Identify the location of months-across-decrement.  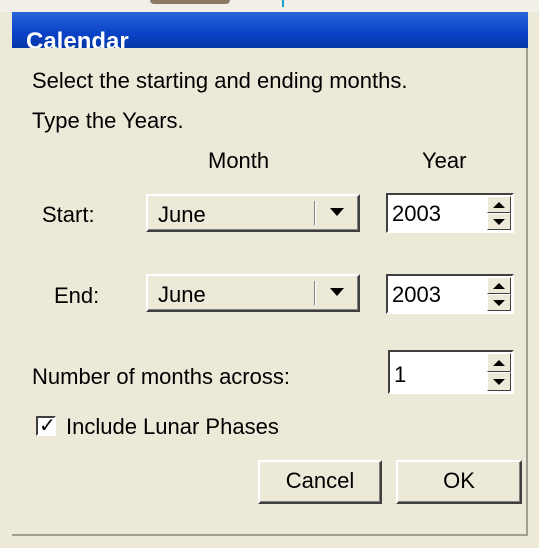
(499, 381).